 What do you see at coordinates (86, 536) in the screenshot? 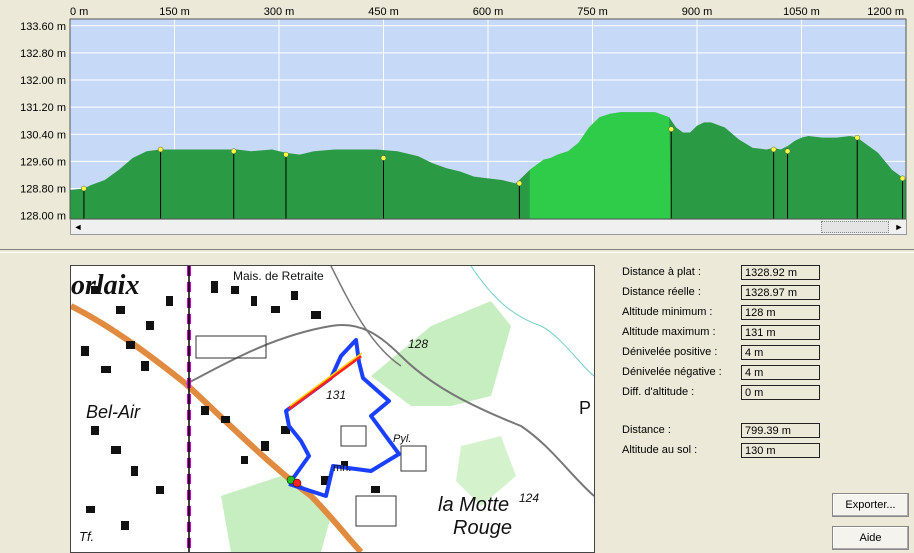
I see `map-label-tf: Tf.` at bounding box center [86, 536].